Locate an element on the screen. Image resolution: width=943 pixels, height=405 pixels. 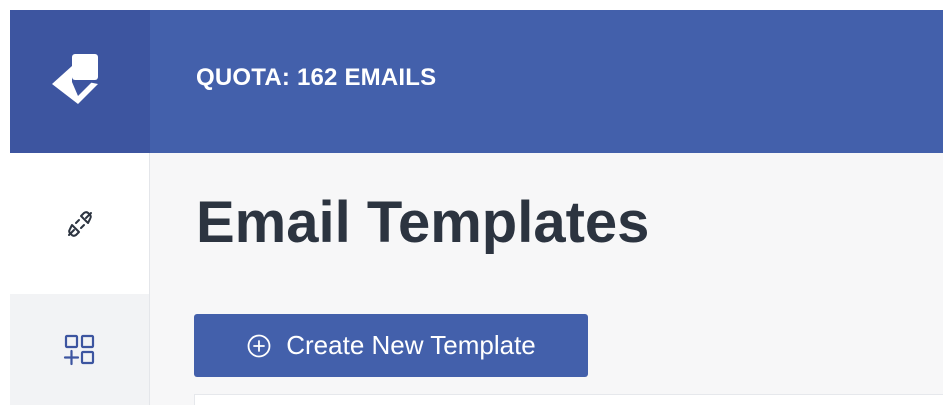
sidebar-item-integrations is located at coordinates (79, 223).